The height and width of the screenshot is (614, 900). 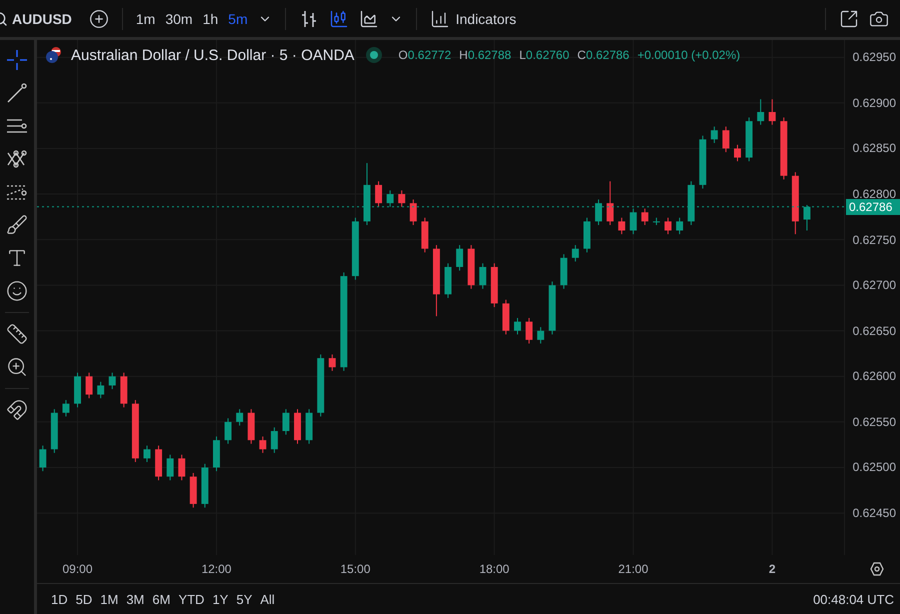 I want to click on zoom-in-icon, so click(x=17, y=367).